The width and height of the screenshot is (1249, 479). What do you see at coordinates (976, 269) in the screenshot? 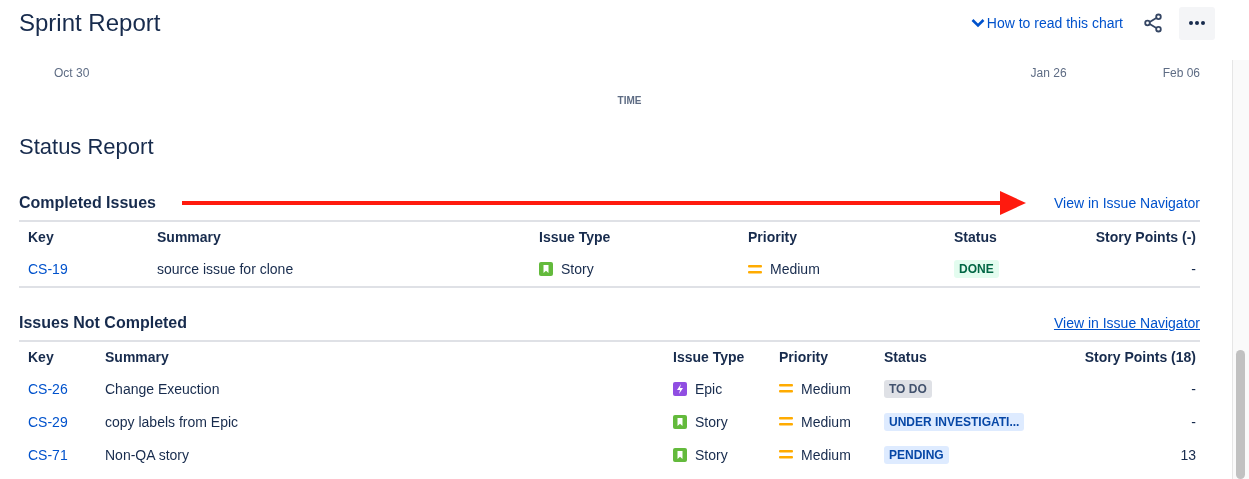
I see `status-lozenge: DONE` at bounding box center [976, 269].